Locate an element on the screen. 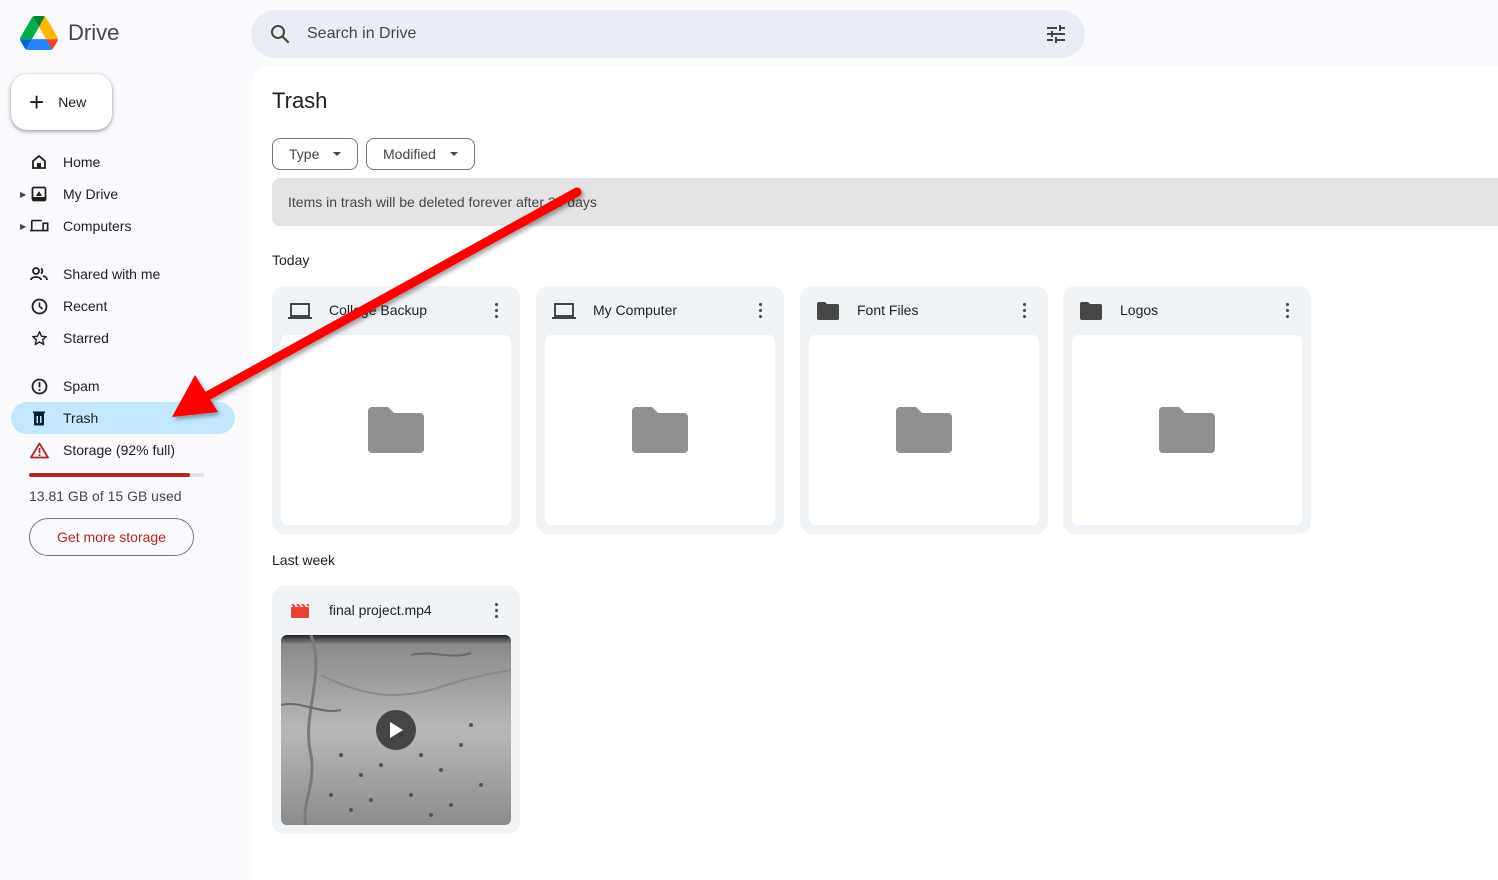 Image resolution: width=1498 pixels, height=880 pixels. page-title: Trash is located at coordinates (300, 100).